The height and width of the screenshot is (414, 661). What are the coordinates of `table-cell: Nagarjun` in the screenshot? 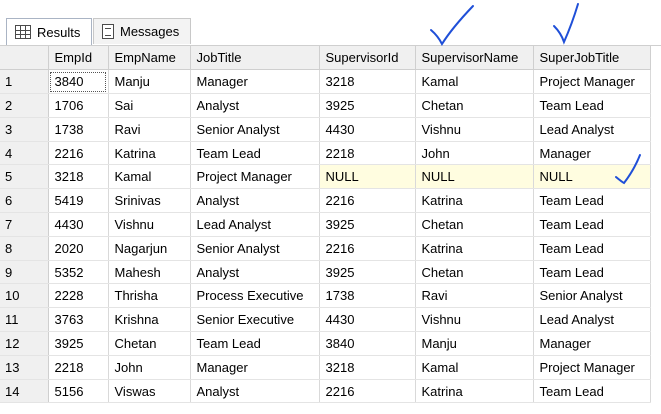 It's located at (149, 248).